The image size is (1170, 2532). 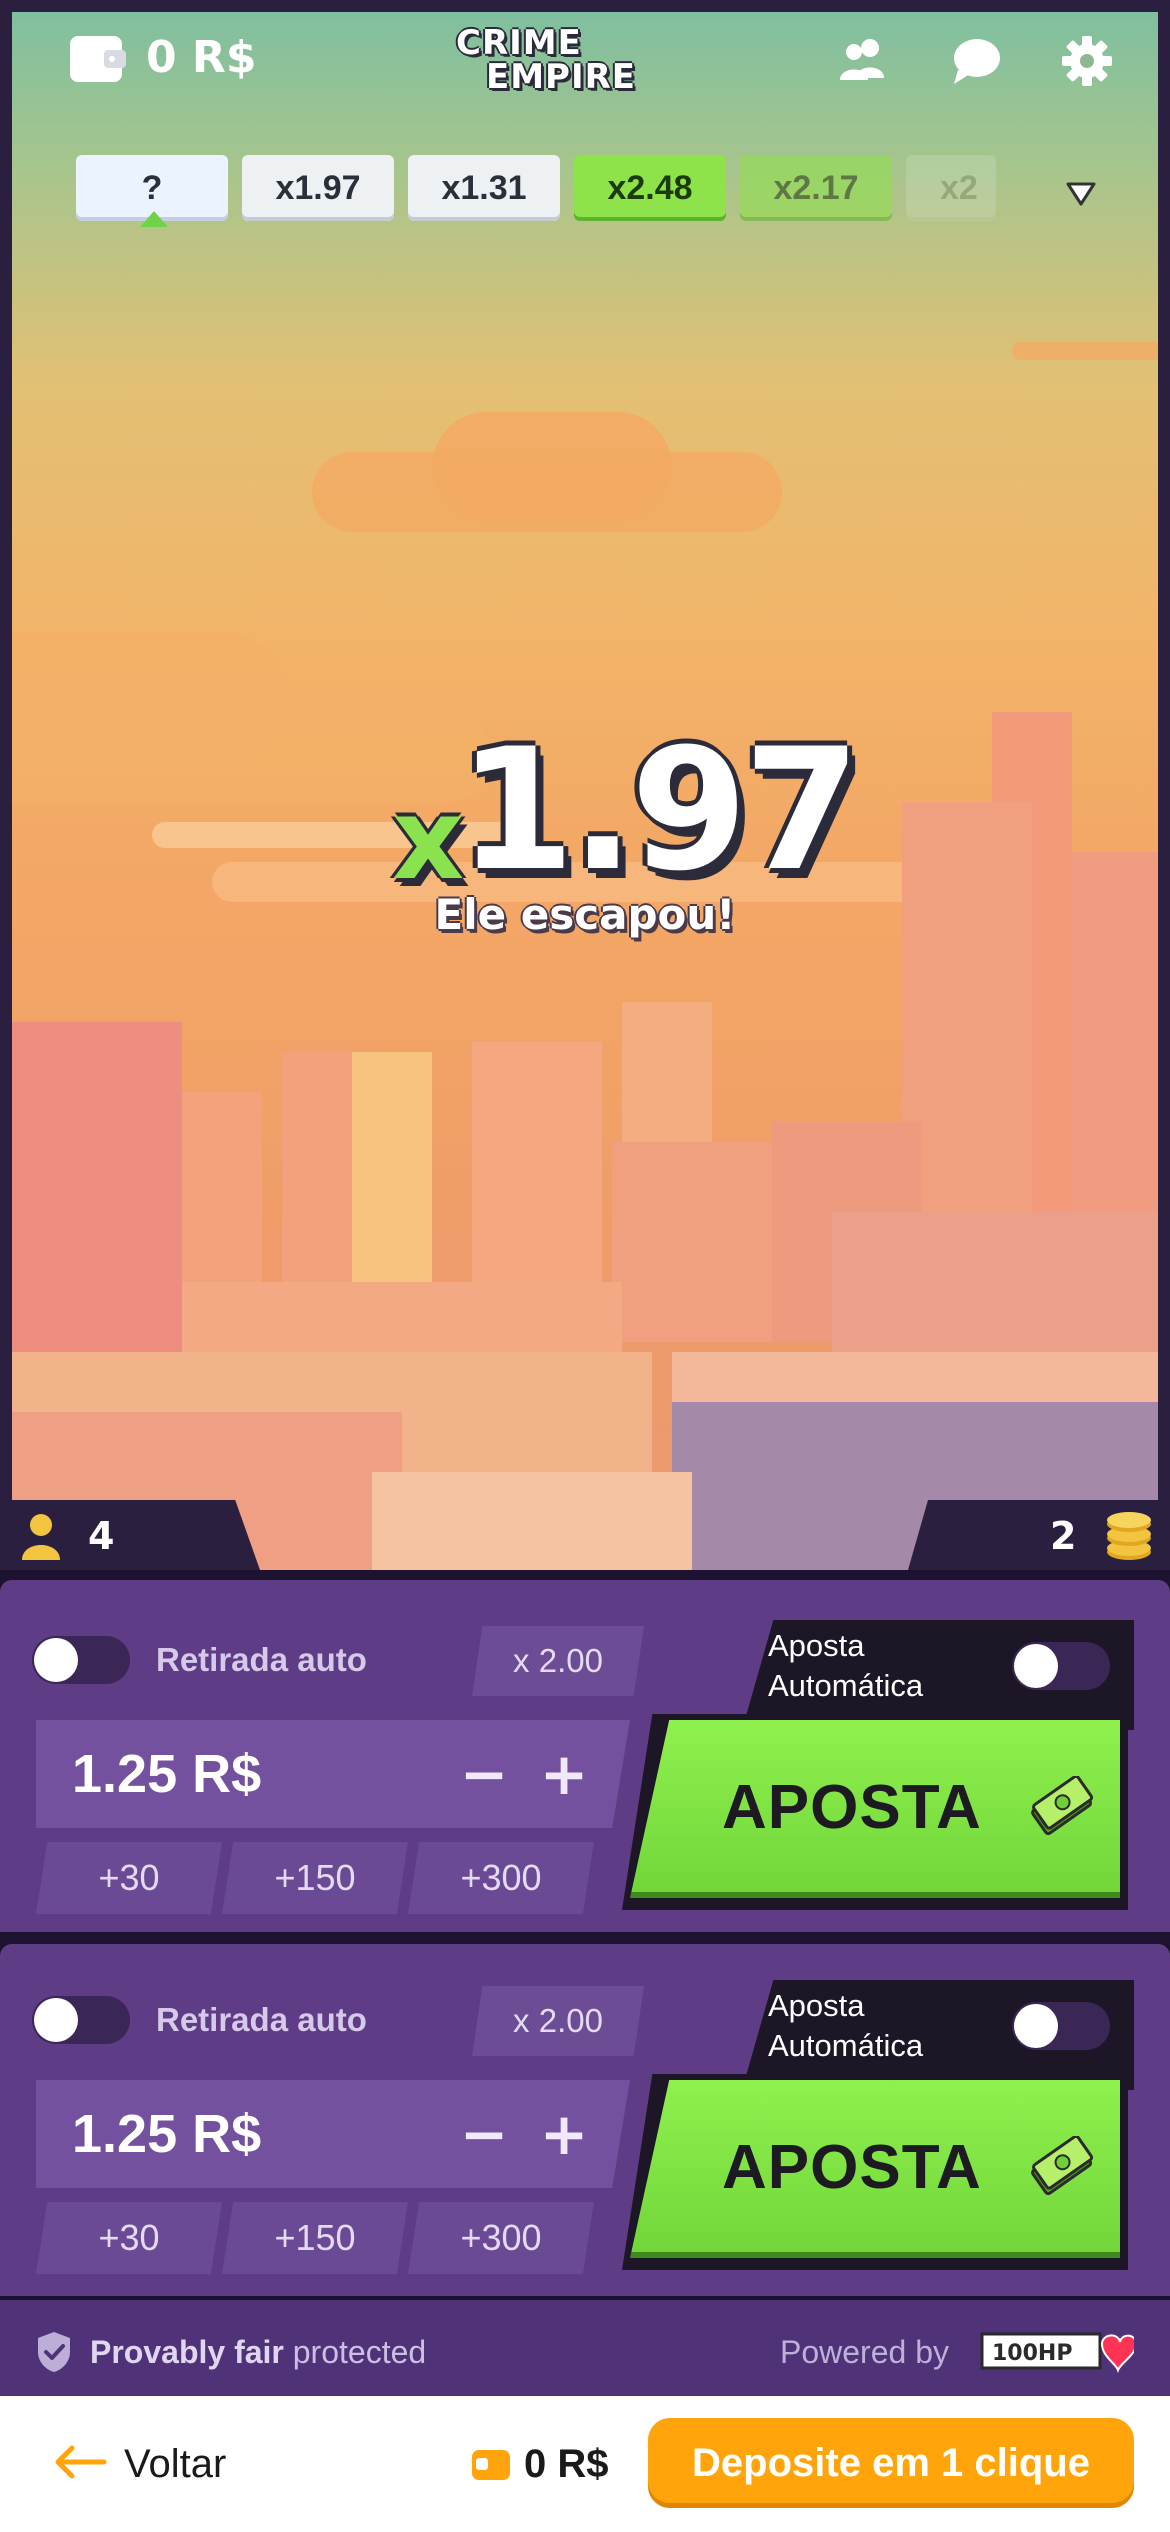 What do you see at coordinates (561, 77) in the screenshot?
I see `logo-line-2: EMPIRE` at bounding box center [561, 77].